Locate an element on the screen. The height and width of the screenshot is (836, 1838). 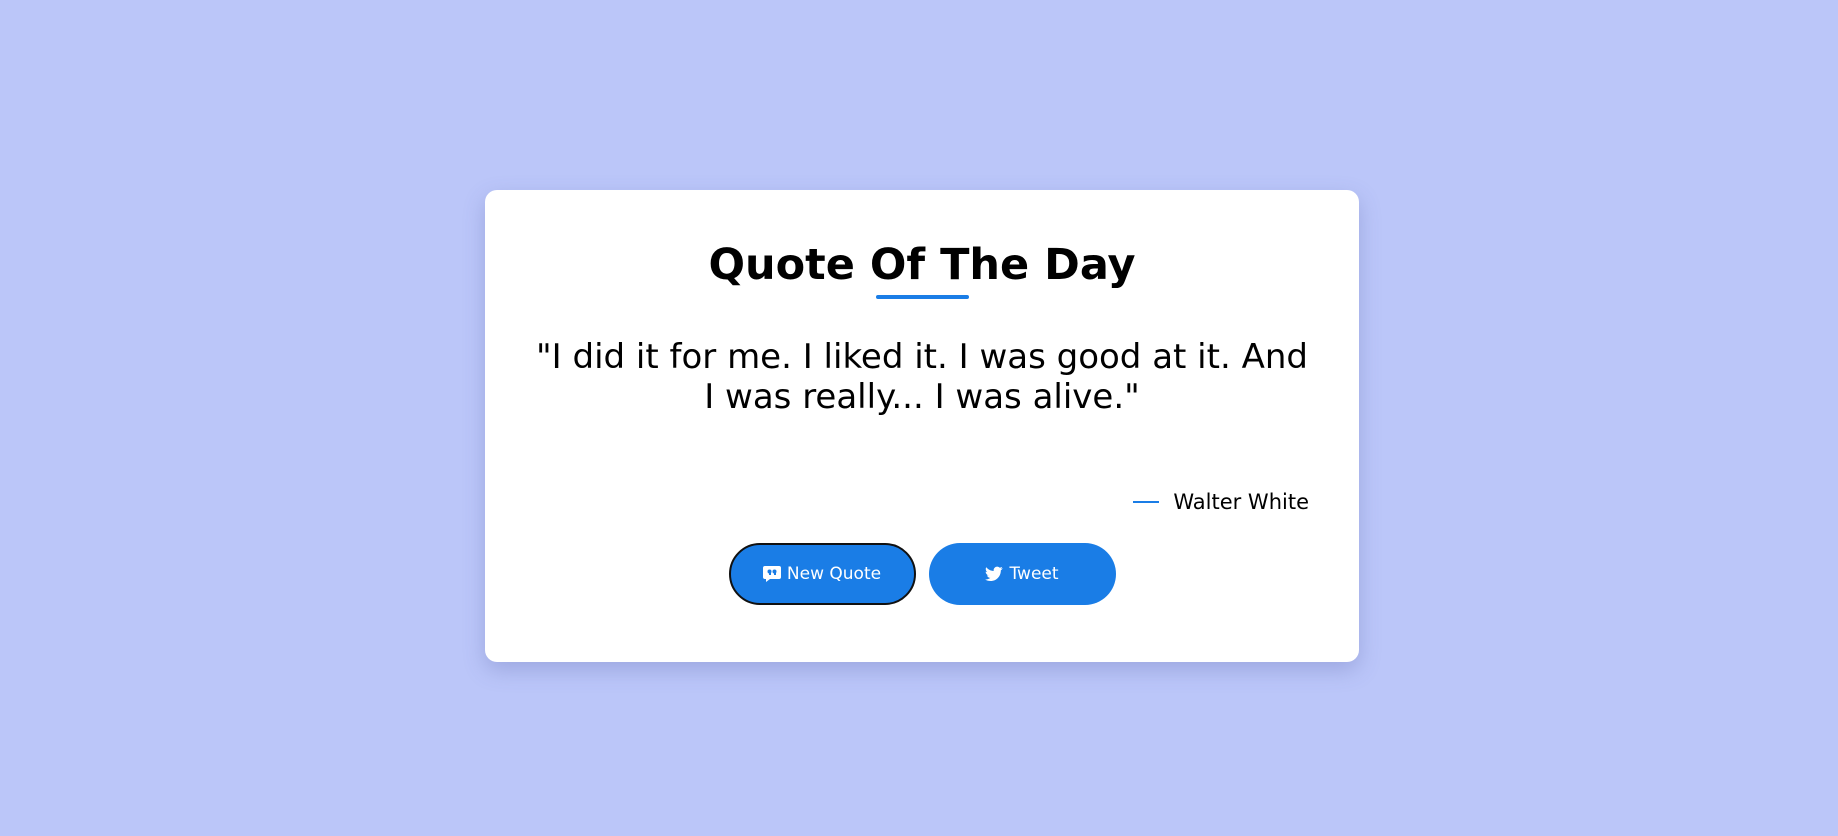
title-underline is located at coordinates (922, 297).